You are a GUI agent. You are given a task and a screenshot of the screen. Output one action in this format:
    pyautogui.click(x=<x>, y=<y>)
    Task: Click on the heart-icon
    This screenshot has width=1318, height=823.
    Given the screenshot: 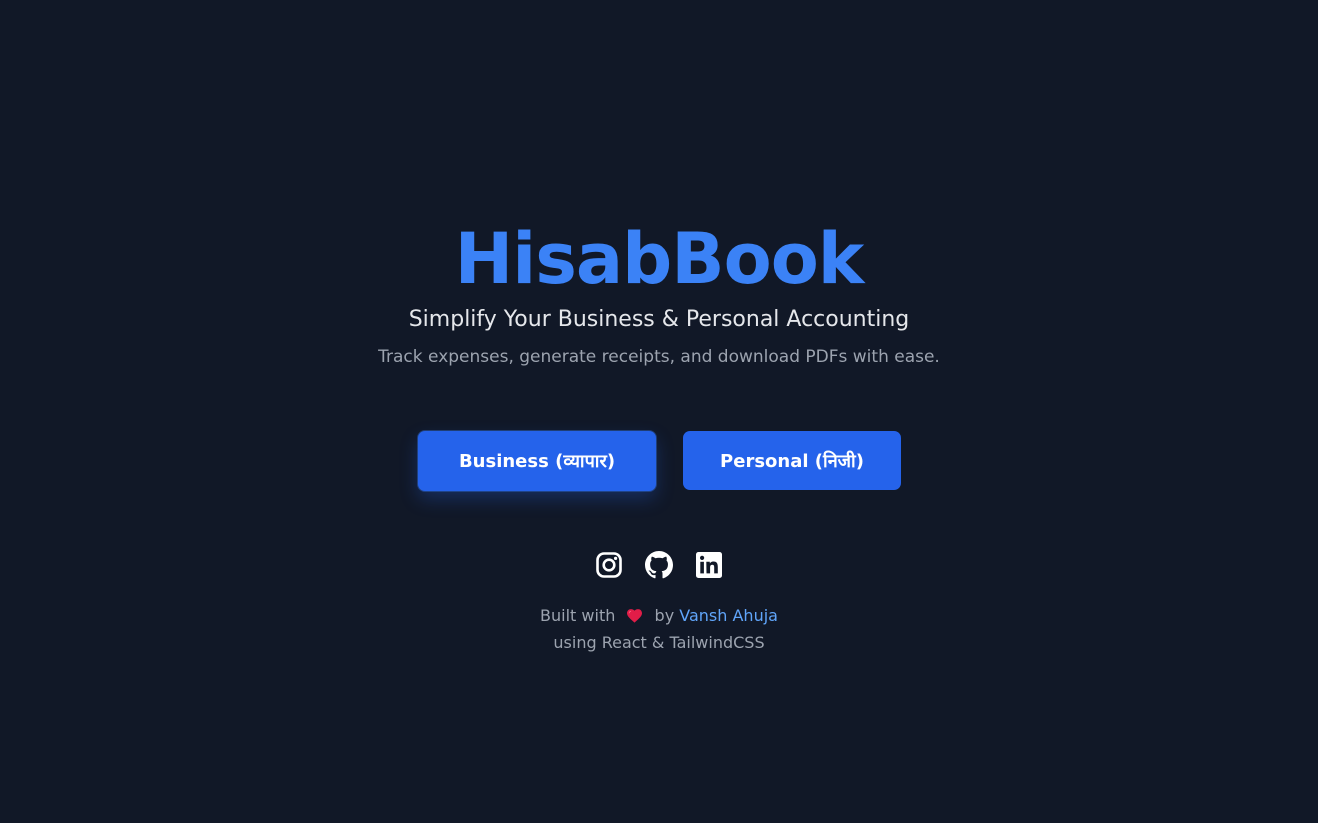 What is the action you would take?
    pyautogui.click(x=634, y=617)
    